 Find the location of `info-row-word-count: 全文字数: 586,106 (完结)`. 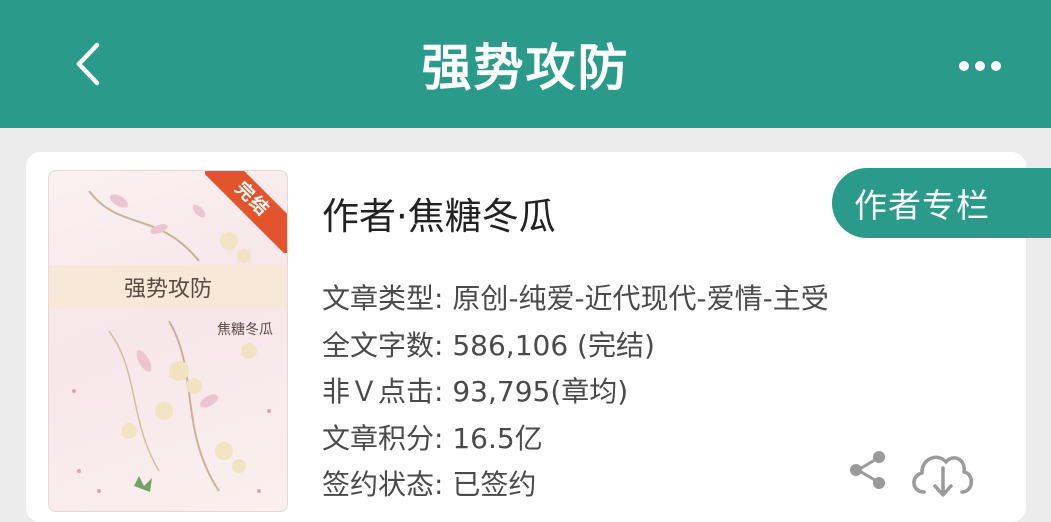

info-row-word-count: 全文字数: 586,106 (完结) is located at coordinates (488, 344).